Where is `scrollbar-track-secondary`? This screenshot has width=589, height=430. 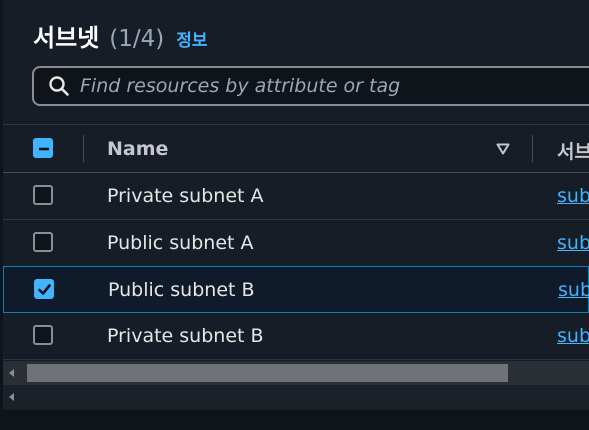 scrollbar-track-secondary is located at coordinates (296, 397).